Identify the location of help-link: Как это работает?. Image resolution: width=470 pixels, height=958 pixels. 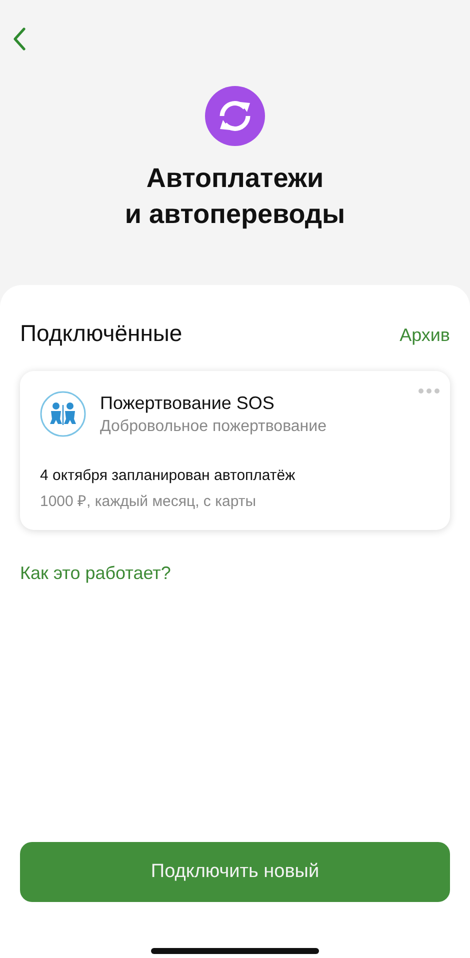
(235, 573).